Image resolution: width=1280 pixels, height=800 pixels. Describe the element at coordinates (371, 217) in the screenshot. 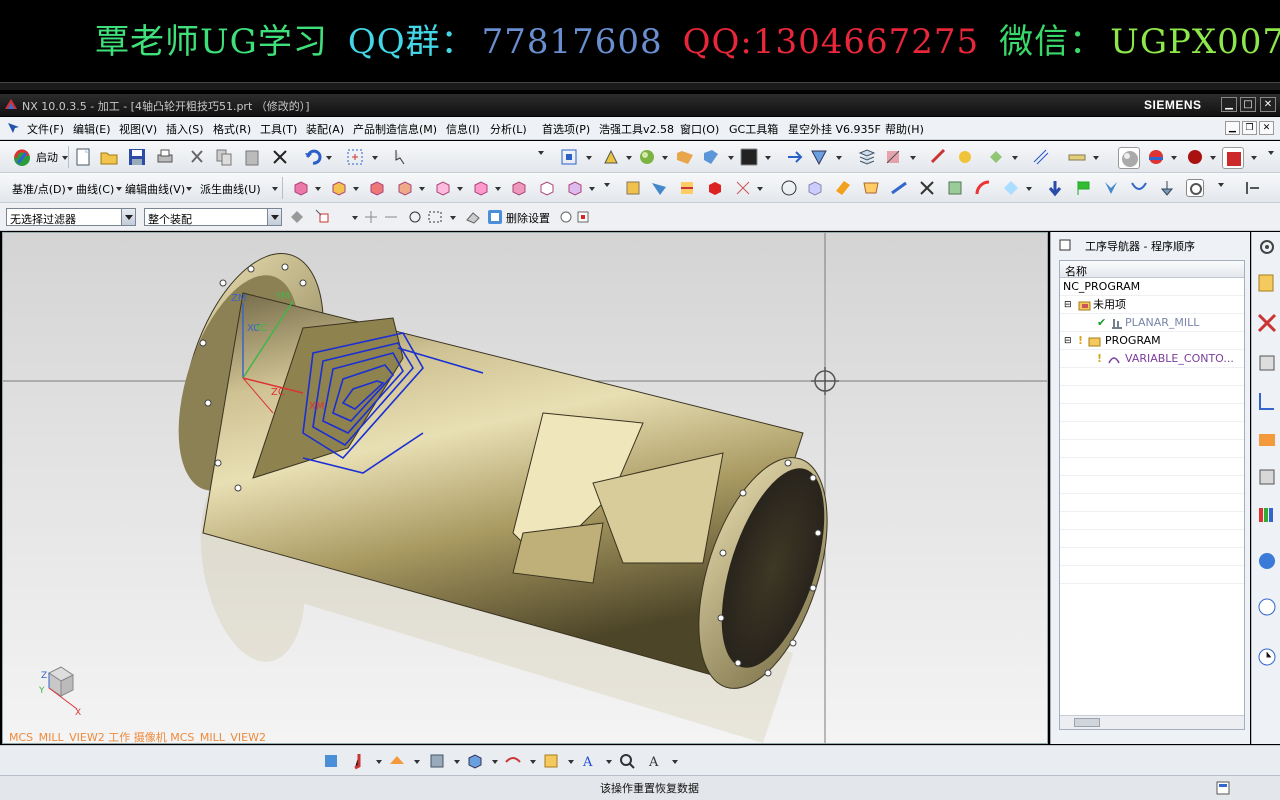

I see `snap-arrows-icon` at that location.